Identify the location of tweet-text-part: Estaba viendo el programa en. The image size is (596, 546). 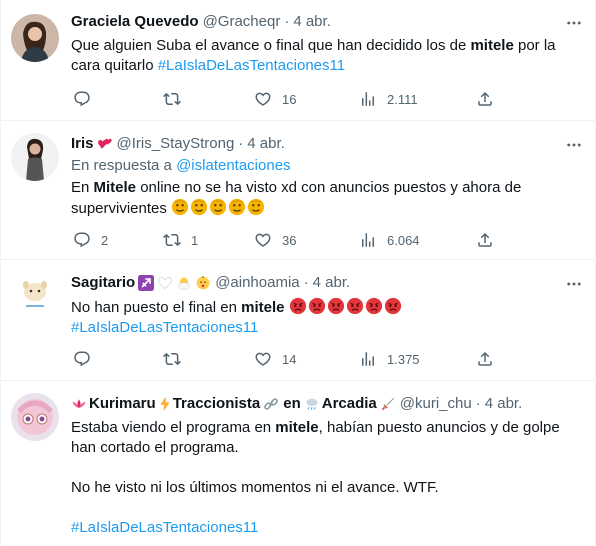
(173, 427).